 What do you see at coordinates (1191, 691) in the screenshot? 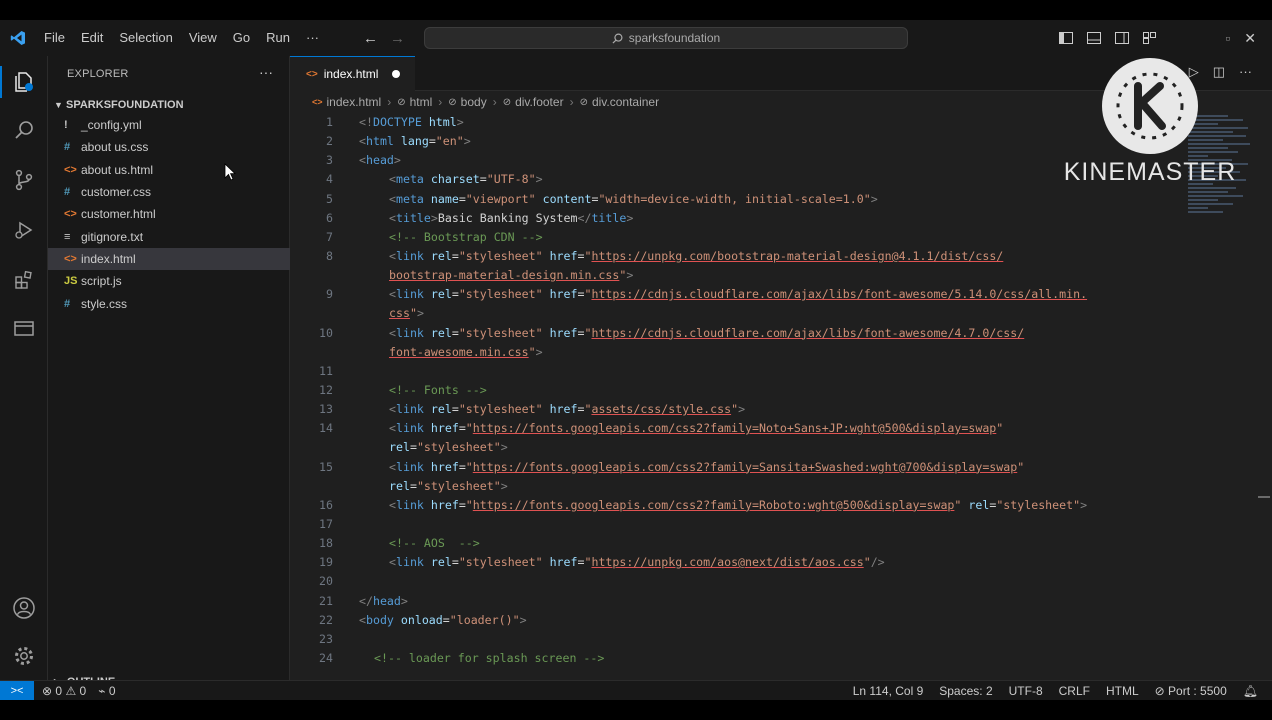
I see `live-server-port: ⊘ Port : 5500` at bounding box center [1191, 691].